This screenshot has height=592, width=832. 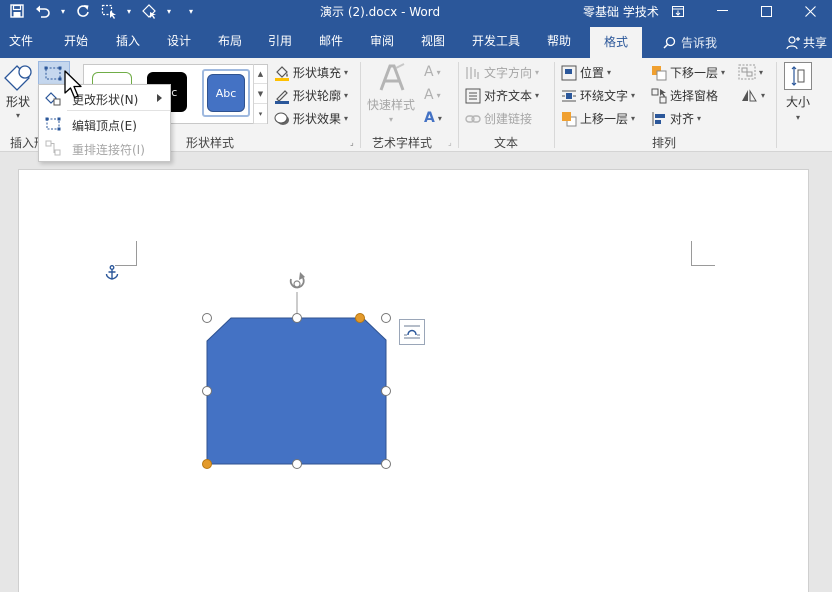 I want to click on shapes-icon, so click(x=18, y=78).